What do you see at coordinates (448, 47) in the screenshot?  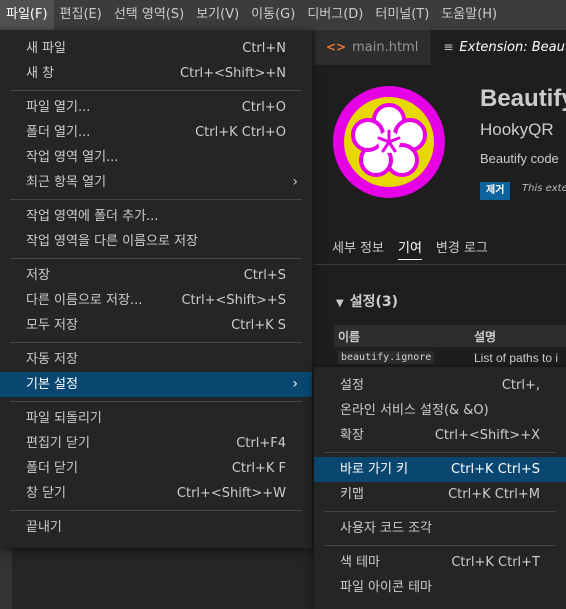 I see `document-icon: ≡` at bounding box center [448, 47].